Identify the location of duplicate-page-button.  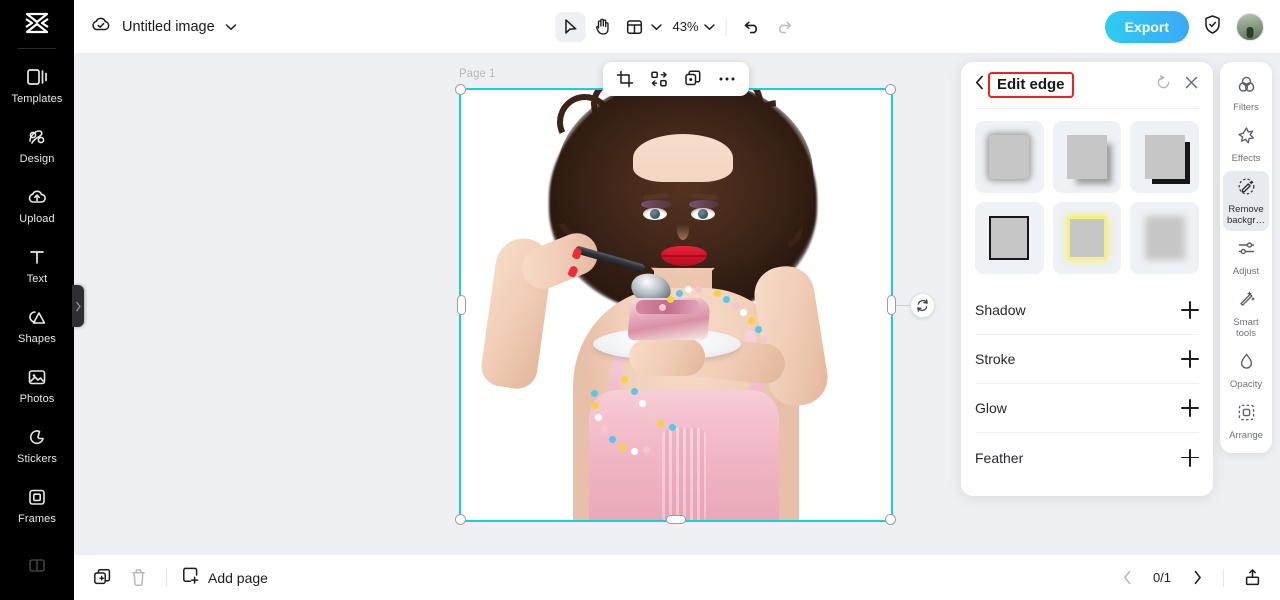
(102, 578).